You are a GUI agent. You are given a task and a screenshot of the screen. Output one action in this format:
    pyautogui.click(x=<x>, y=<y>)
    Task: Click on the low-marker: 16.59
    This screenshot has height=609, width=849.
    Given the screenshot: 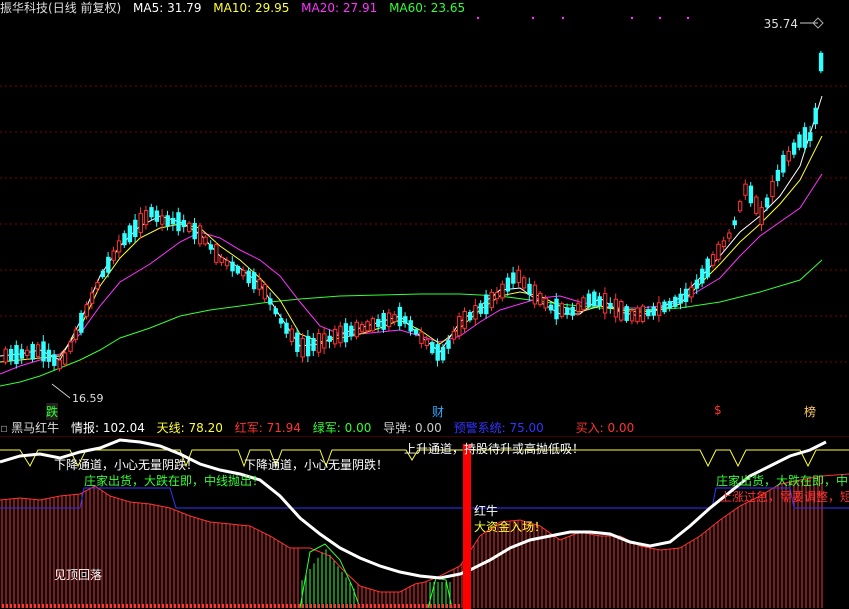 What is the action you would take?
    pyautogui.click(x=77, y=394)
    